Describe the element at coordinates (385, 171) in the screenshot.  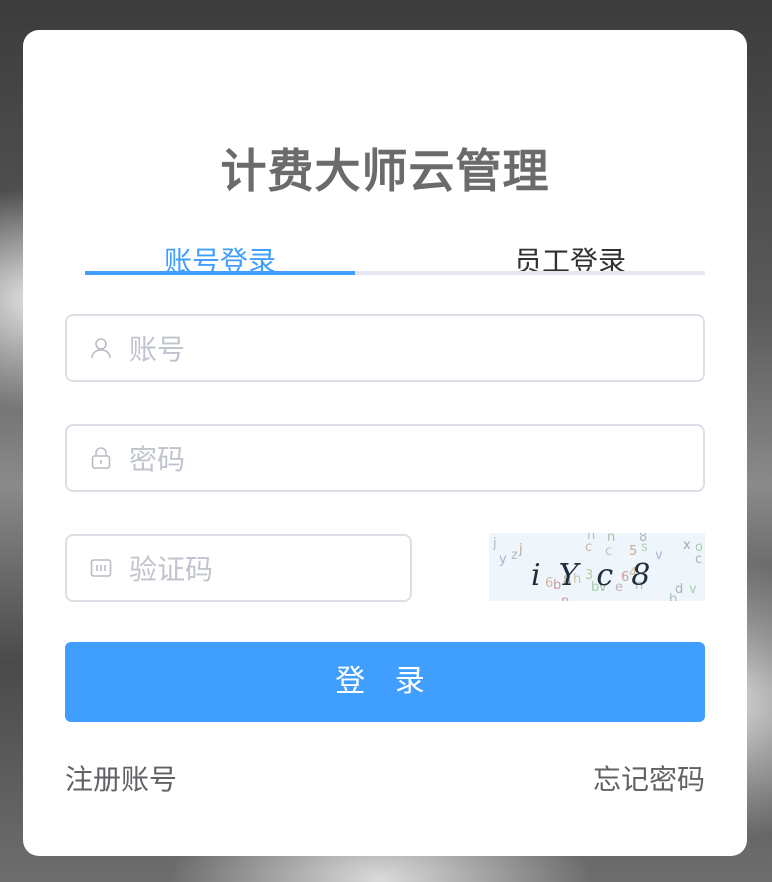
I see `page-title: 计费大师云管理` at that location.